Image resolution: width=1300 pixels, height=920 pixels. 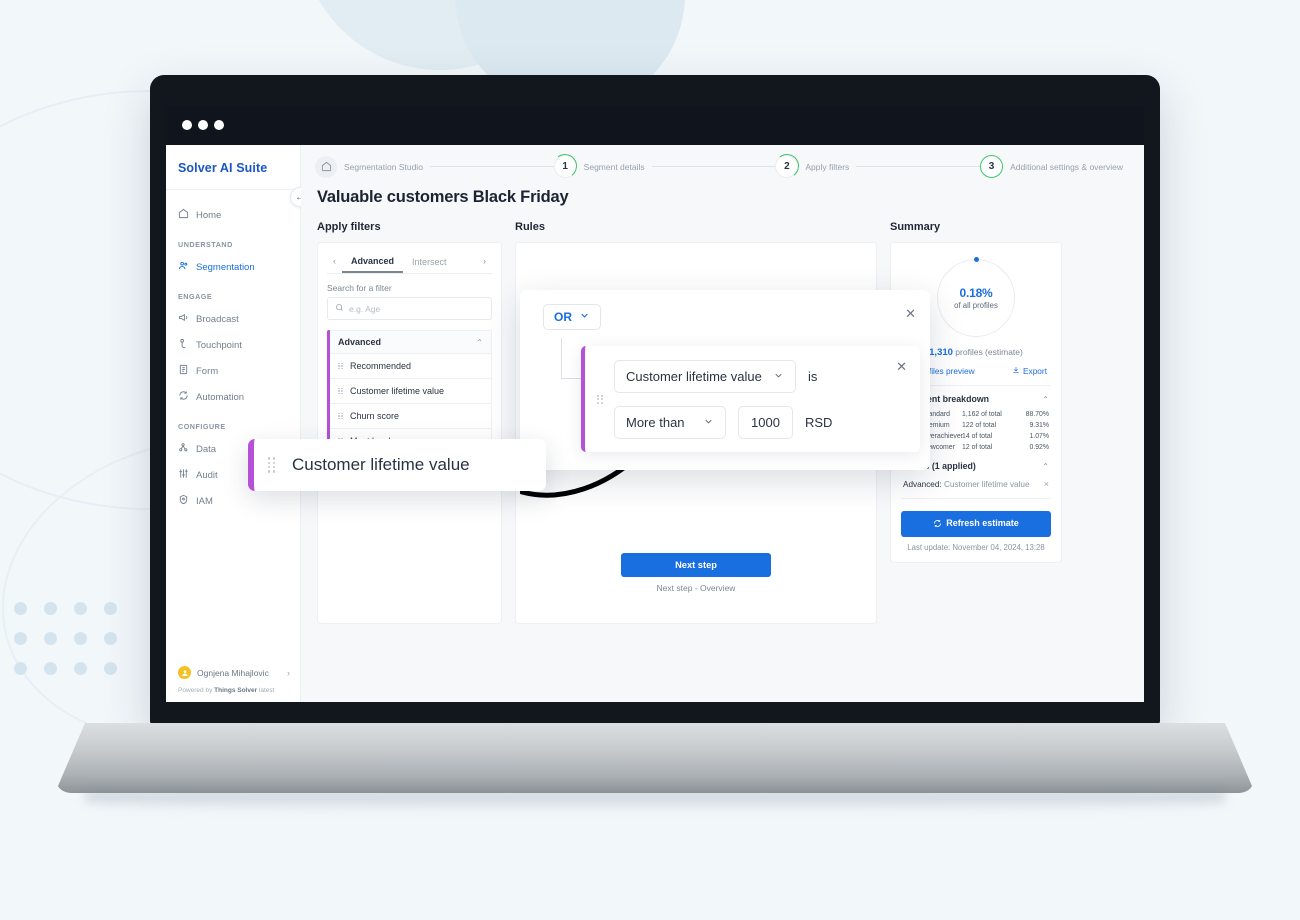 What do you see at coordinates (696, 565) in the screenshot?
I see `next-step-button: Next step` at bounding box center [696, 565].